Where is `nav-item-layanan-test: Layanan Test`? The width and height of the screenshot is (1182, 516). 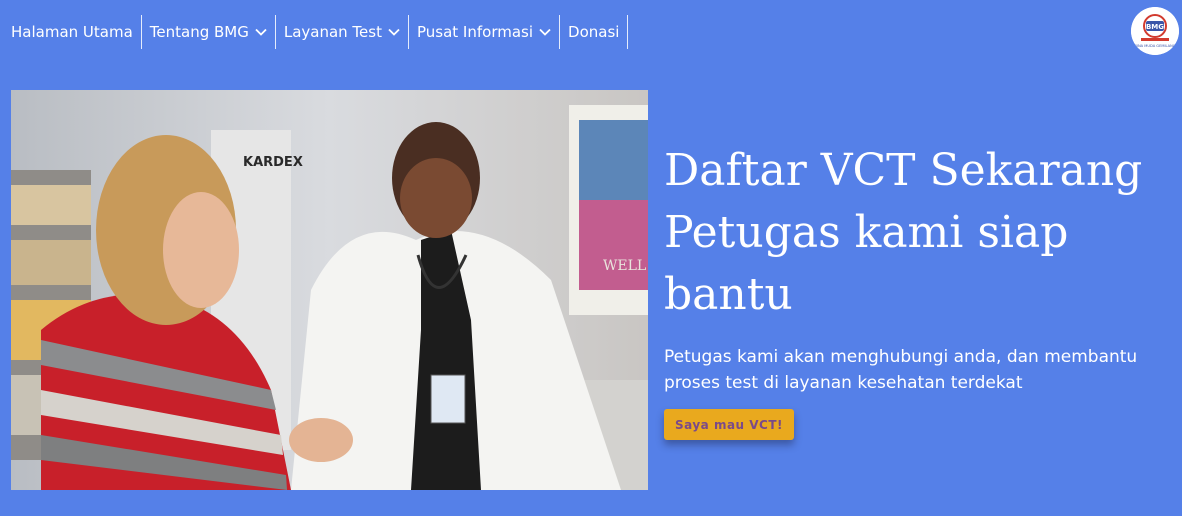
nav-item-layanan-test: Layanan Test is located at coordinates (342, 32).